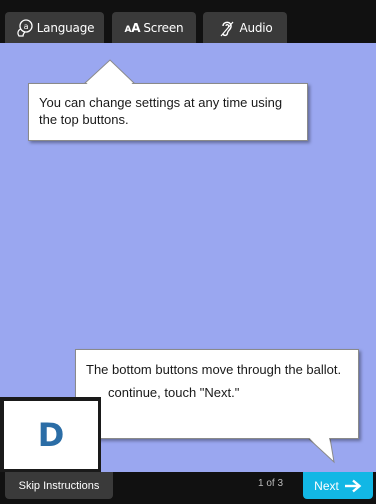 This screenshot has width=376, height=504. What do you see at coordinates (59, 485) in the screenshot?
I see `skip-instructions-button: Skip Instructions` at bounding box center [59, 485].